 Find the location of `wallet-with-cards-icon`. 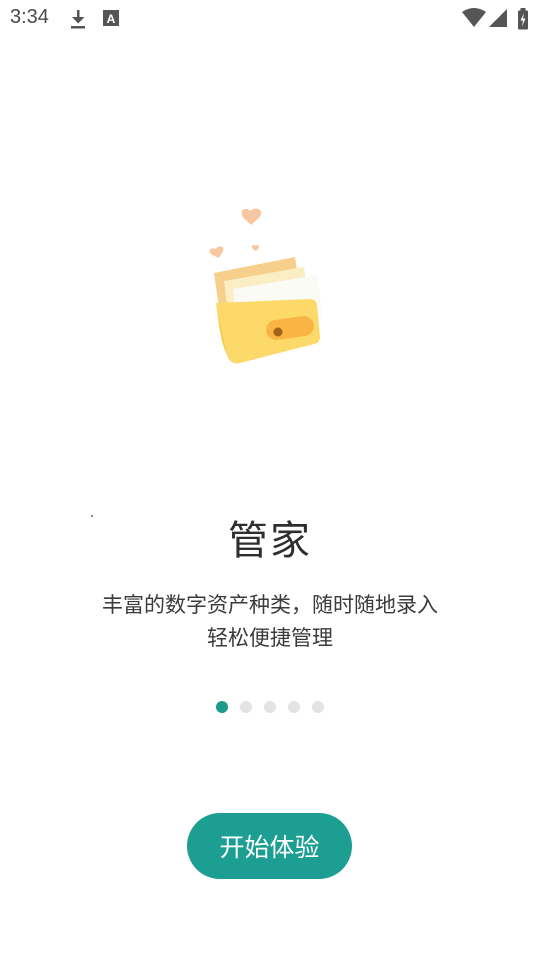

wallet-with-cards-icon is located at coordinates (265, 287).